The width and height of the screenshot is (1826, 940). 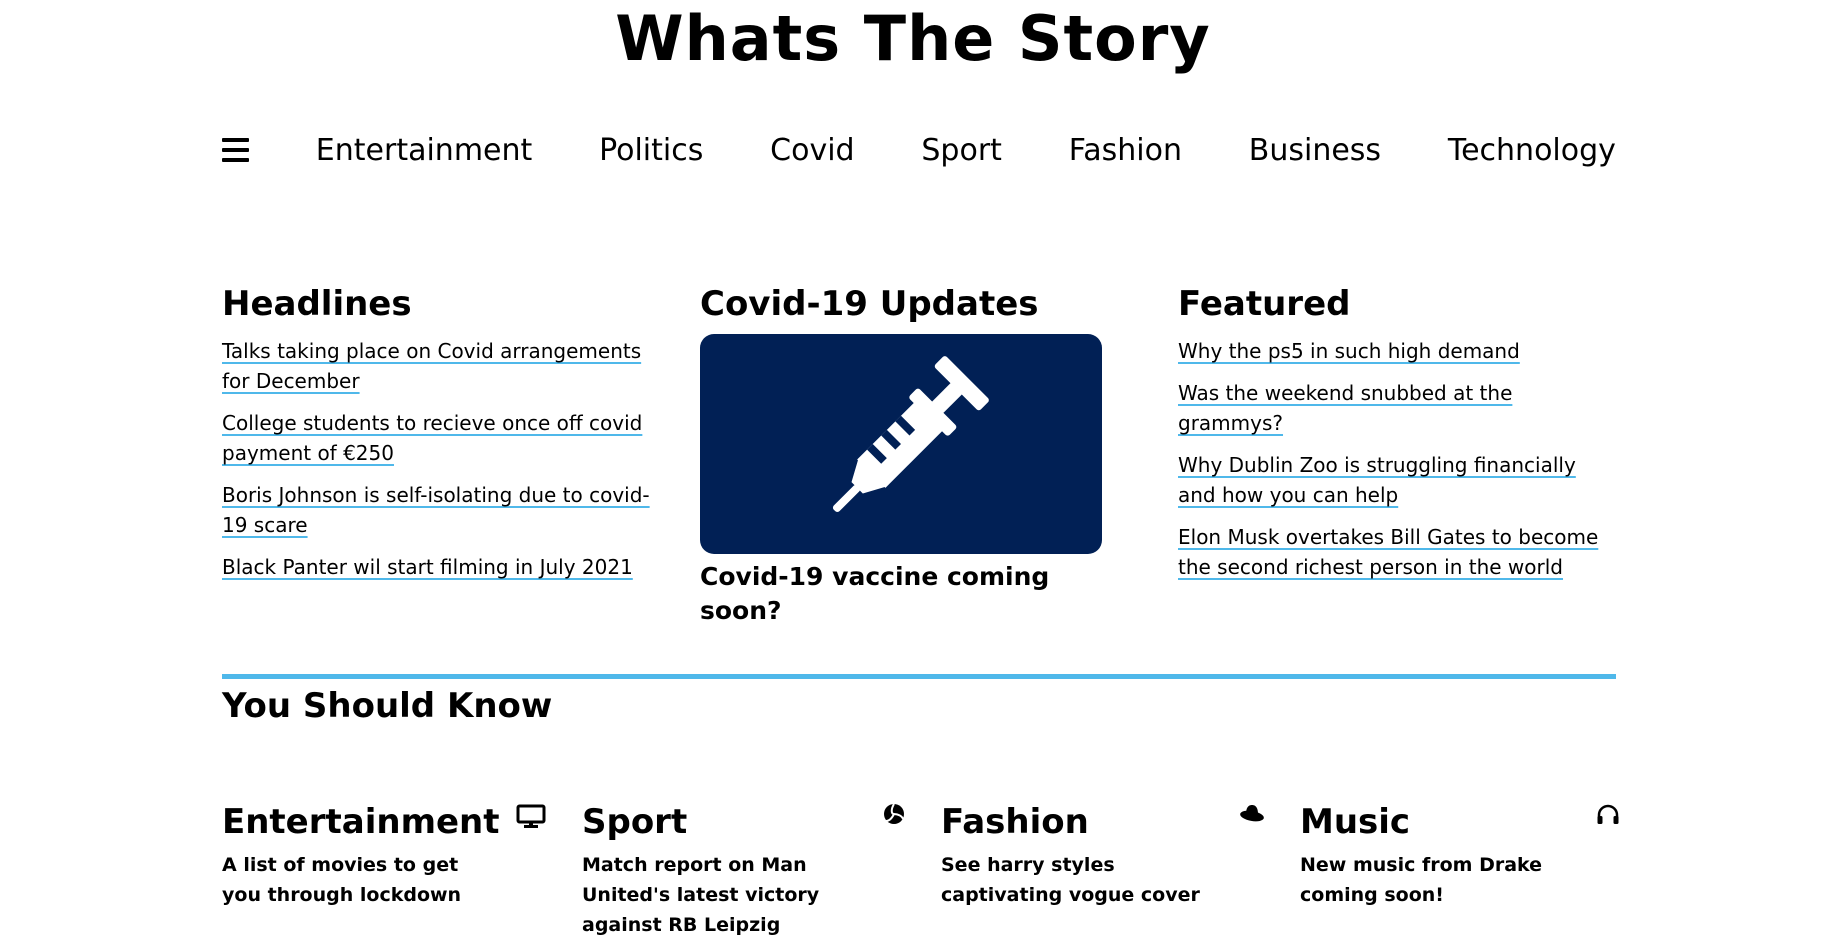 I want to click on card-text: See harry styles captivating vogue cover, so click(x=1070, y=880).